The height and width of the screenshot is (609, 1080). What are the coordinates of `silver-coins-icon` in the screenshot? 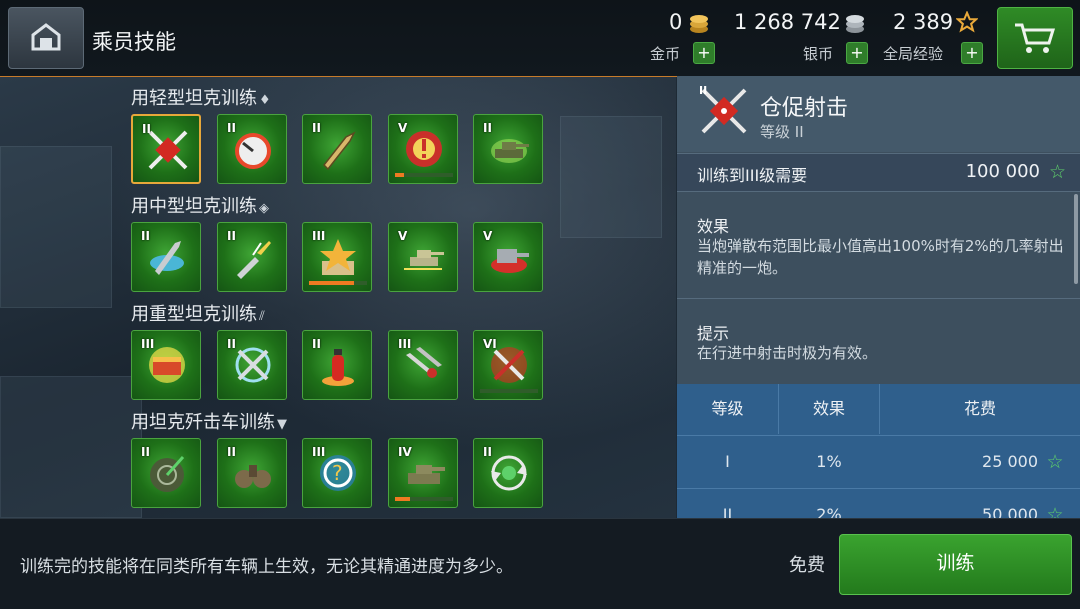 It's located at (855, 24).